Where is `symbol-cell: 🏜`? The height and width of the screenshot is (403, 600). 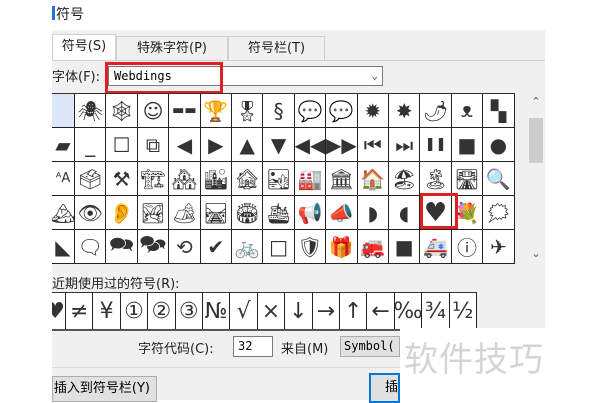 symbol-cell: 🏜 is located at coordinates (279, 179).